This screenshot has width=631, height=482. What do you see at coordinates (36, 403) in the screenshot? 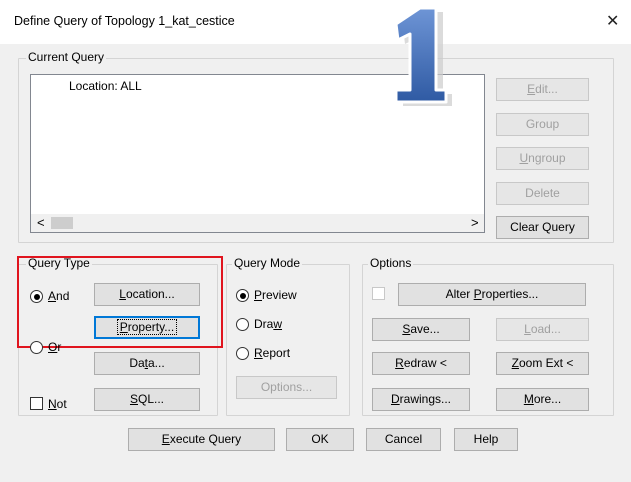
I see `not-checkbox` at bounding box center [36, 403].